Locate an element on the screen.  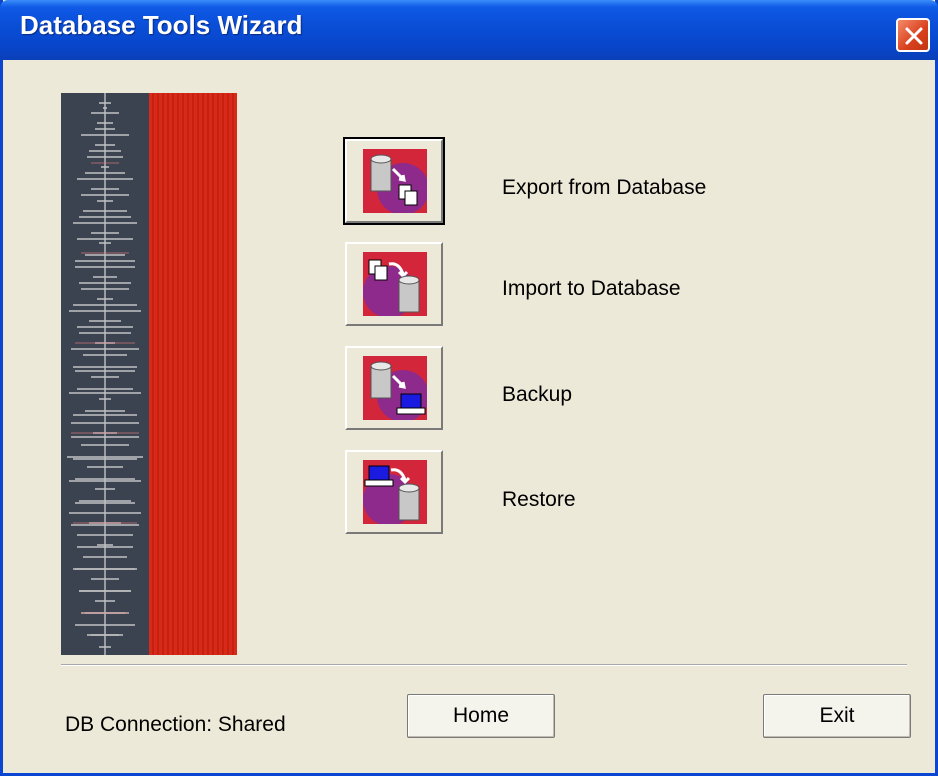
backup-icon is located at coordinates (396, 389).